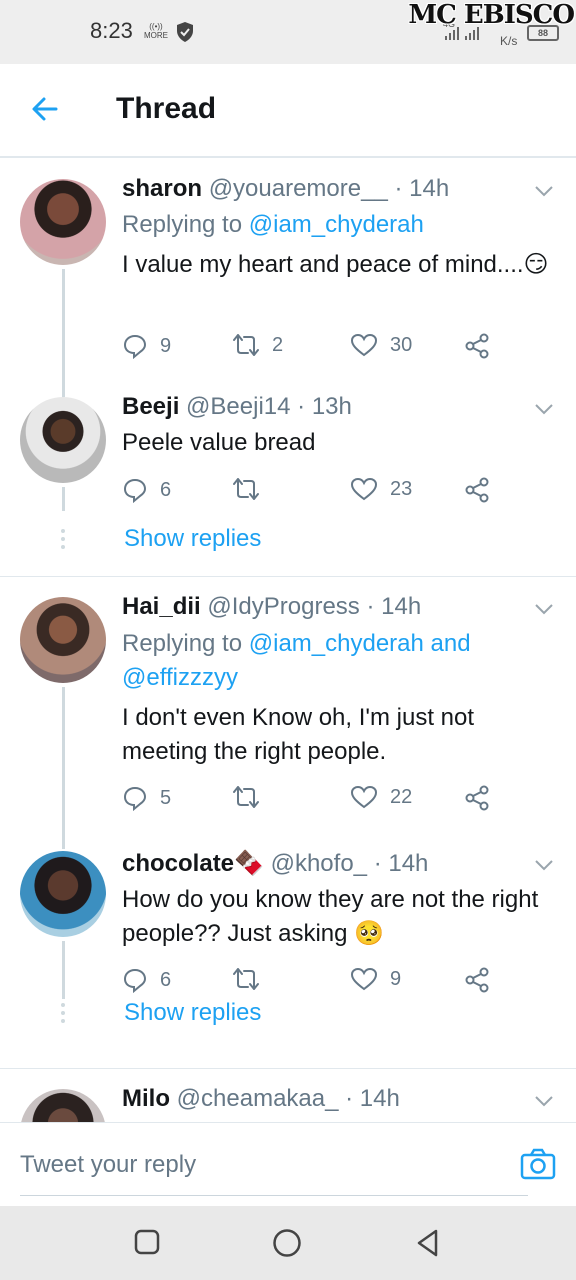 The width and height of the screenshot is (576, 1280). I want to click on square-nav-icon, so click(147, 1242).